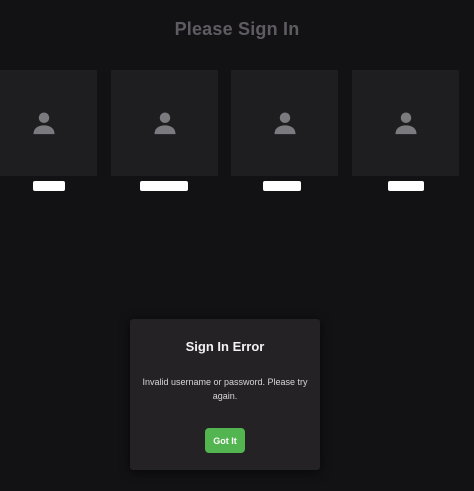  I want to click on page-title: Please Sign In, so click(237, 29).